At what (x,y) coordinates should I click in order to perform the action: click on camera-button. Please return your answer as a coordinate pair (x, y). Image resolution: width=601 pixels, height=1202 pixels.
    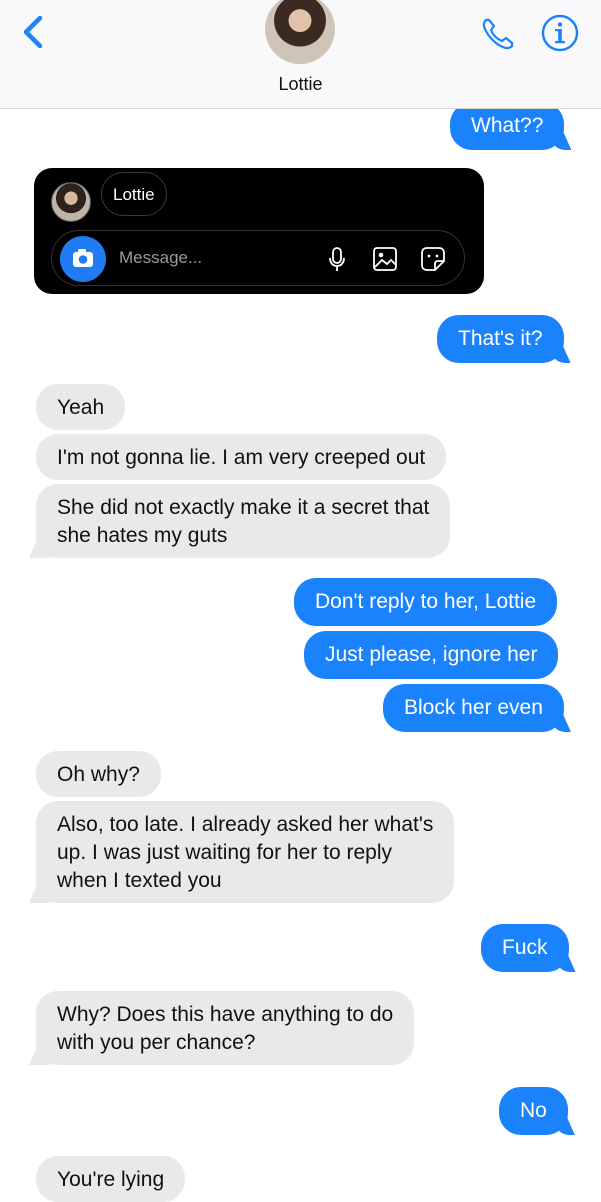
    Looking at the image, I should click on (83, 259).